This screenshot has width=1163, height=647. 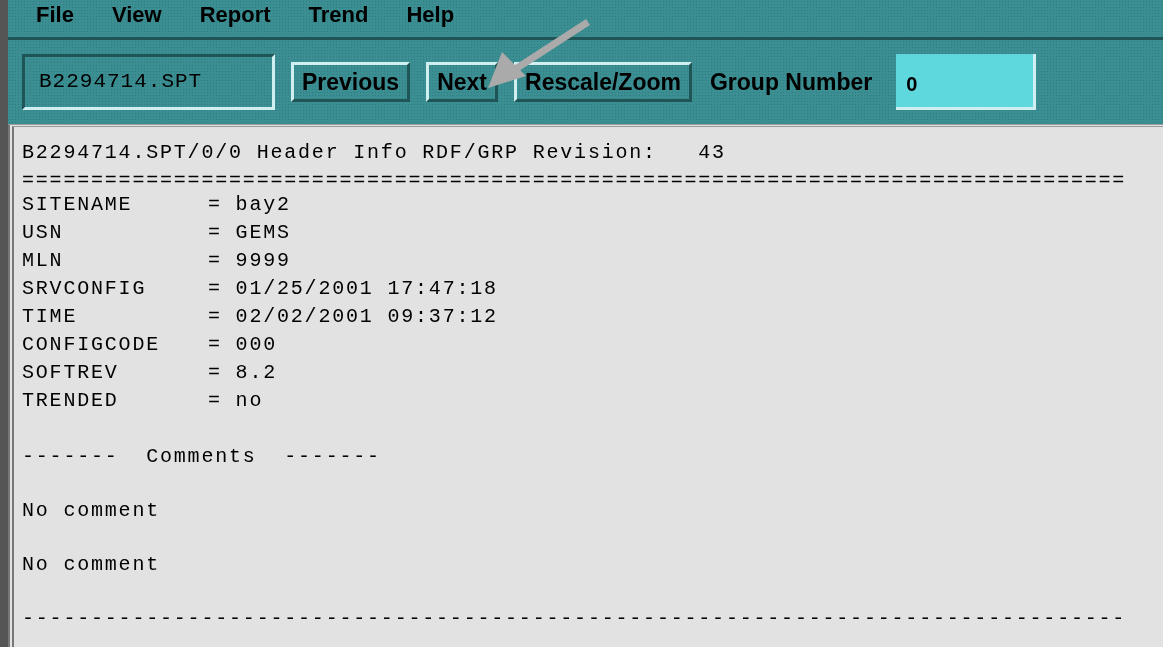 I want to click on field-key: MLN, so click(x=115, y=261).